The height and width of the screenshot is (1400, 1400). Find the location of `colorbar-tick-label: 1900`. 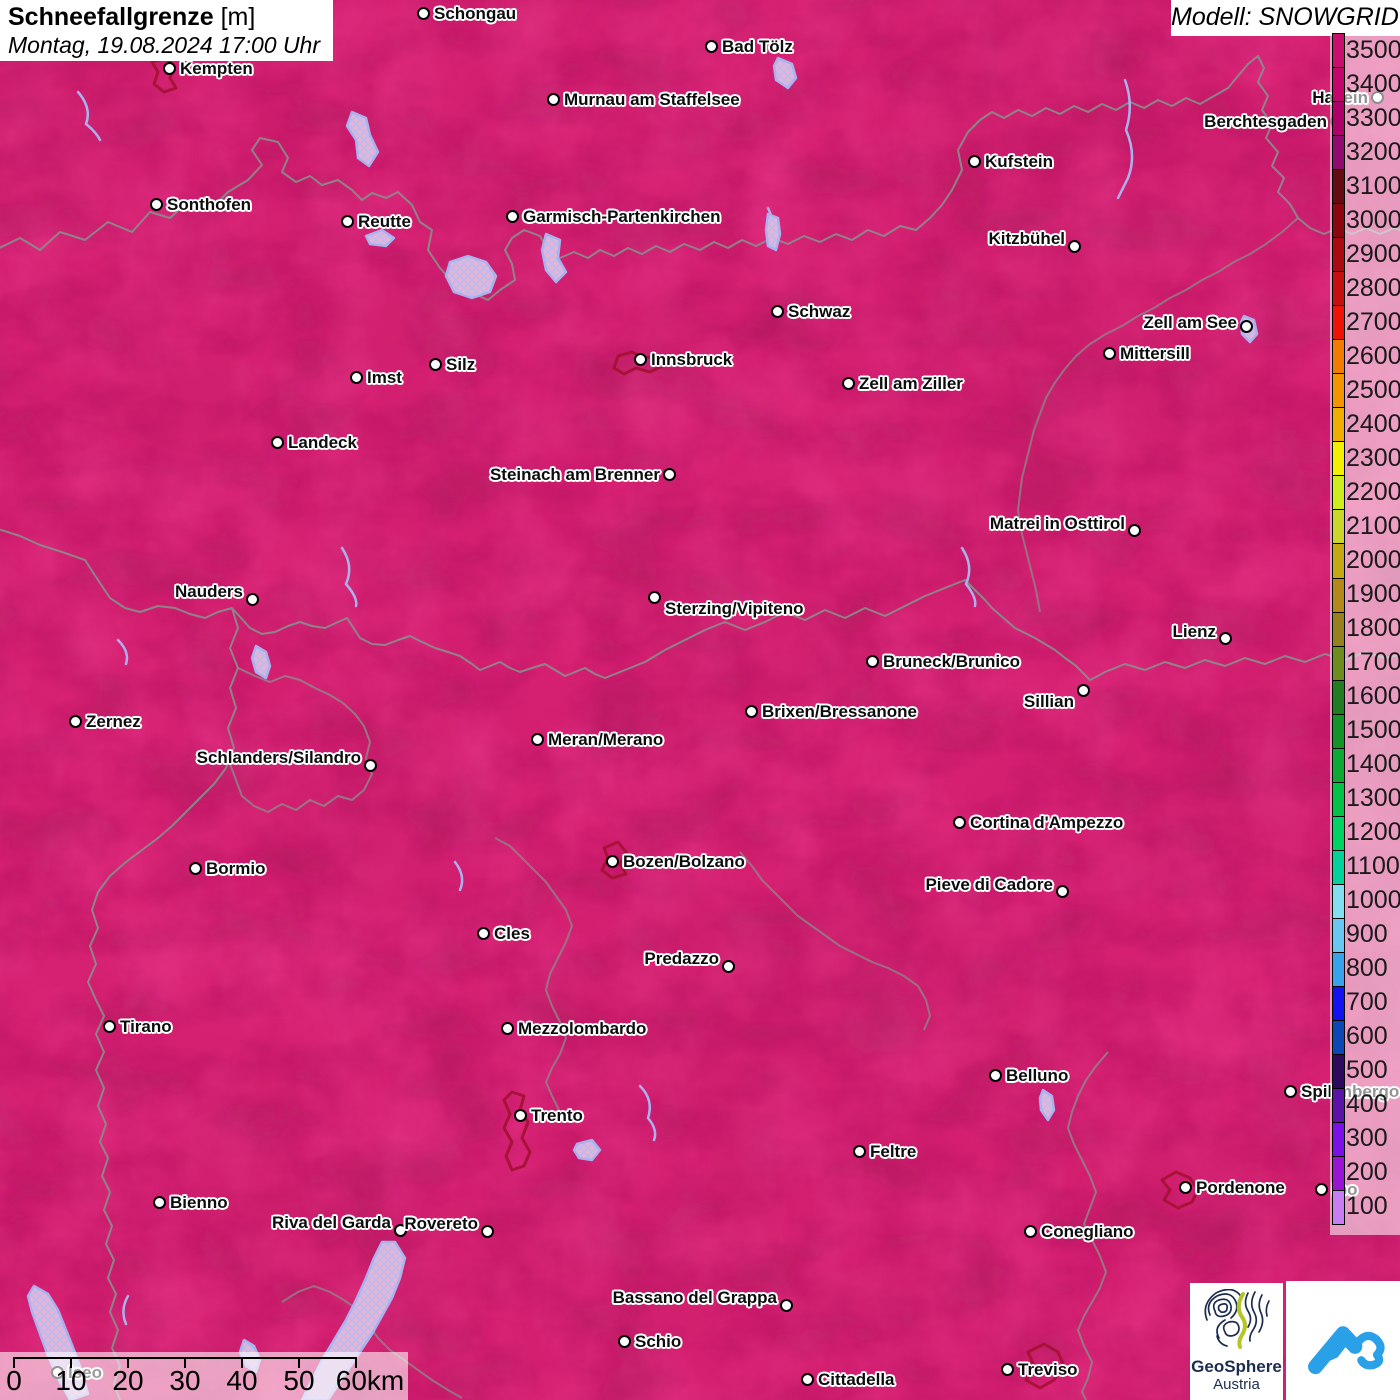

colorbar-tick-label: 1900 is located at coordinates (1373, 593).